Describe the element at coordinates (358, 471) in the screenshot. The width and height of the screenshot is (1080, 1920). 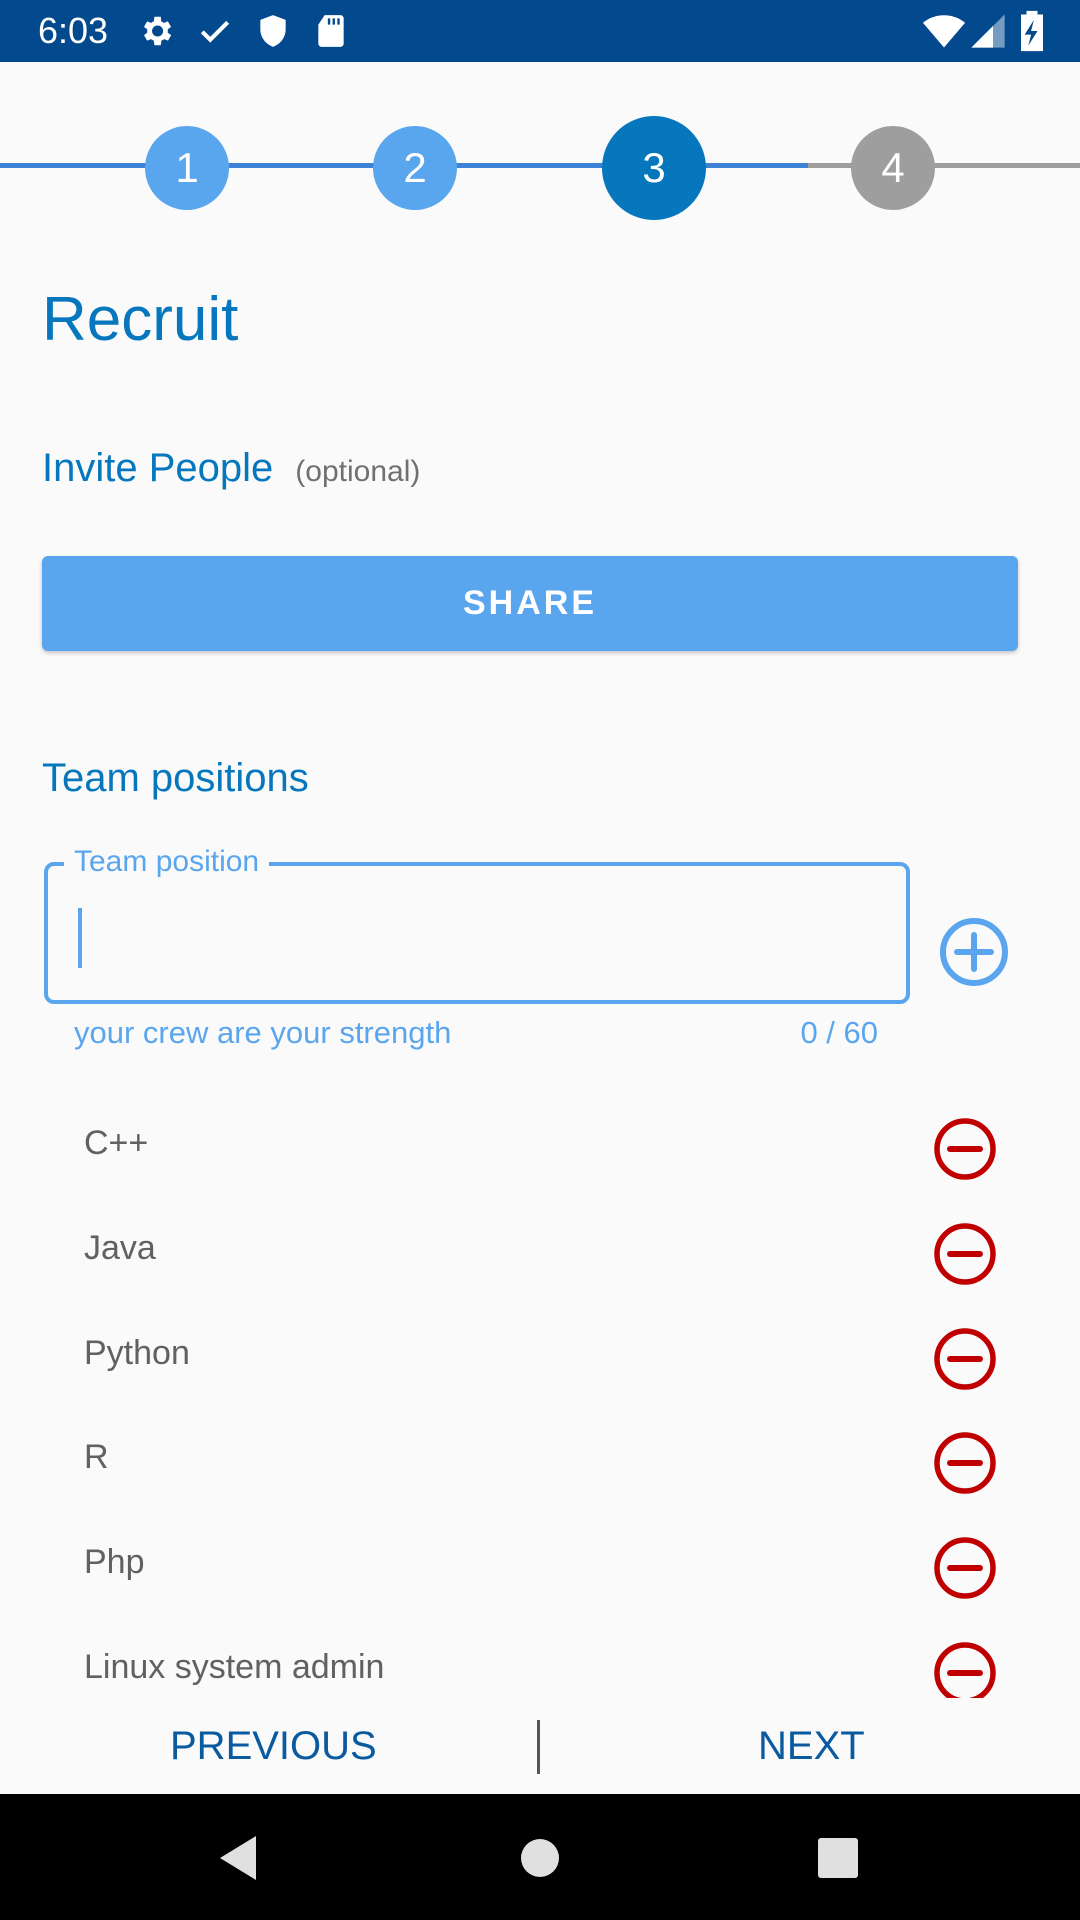
I see `optional-hint: (optional)` at that location.